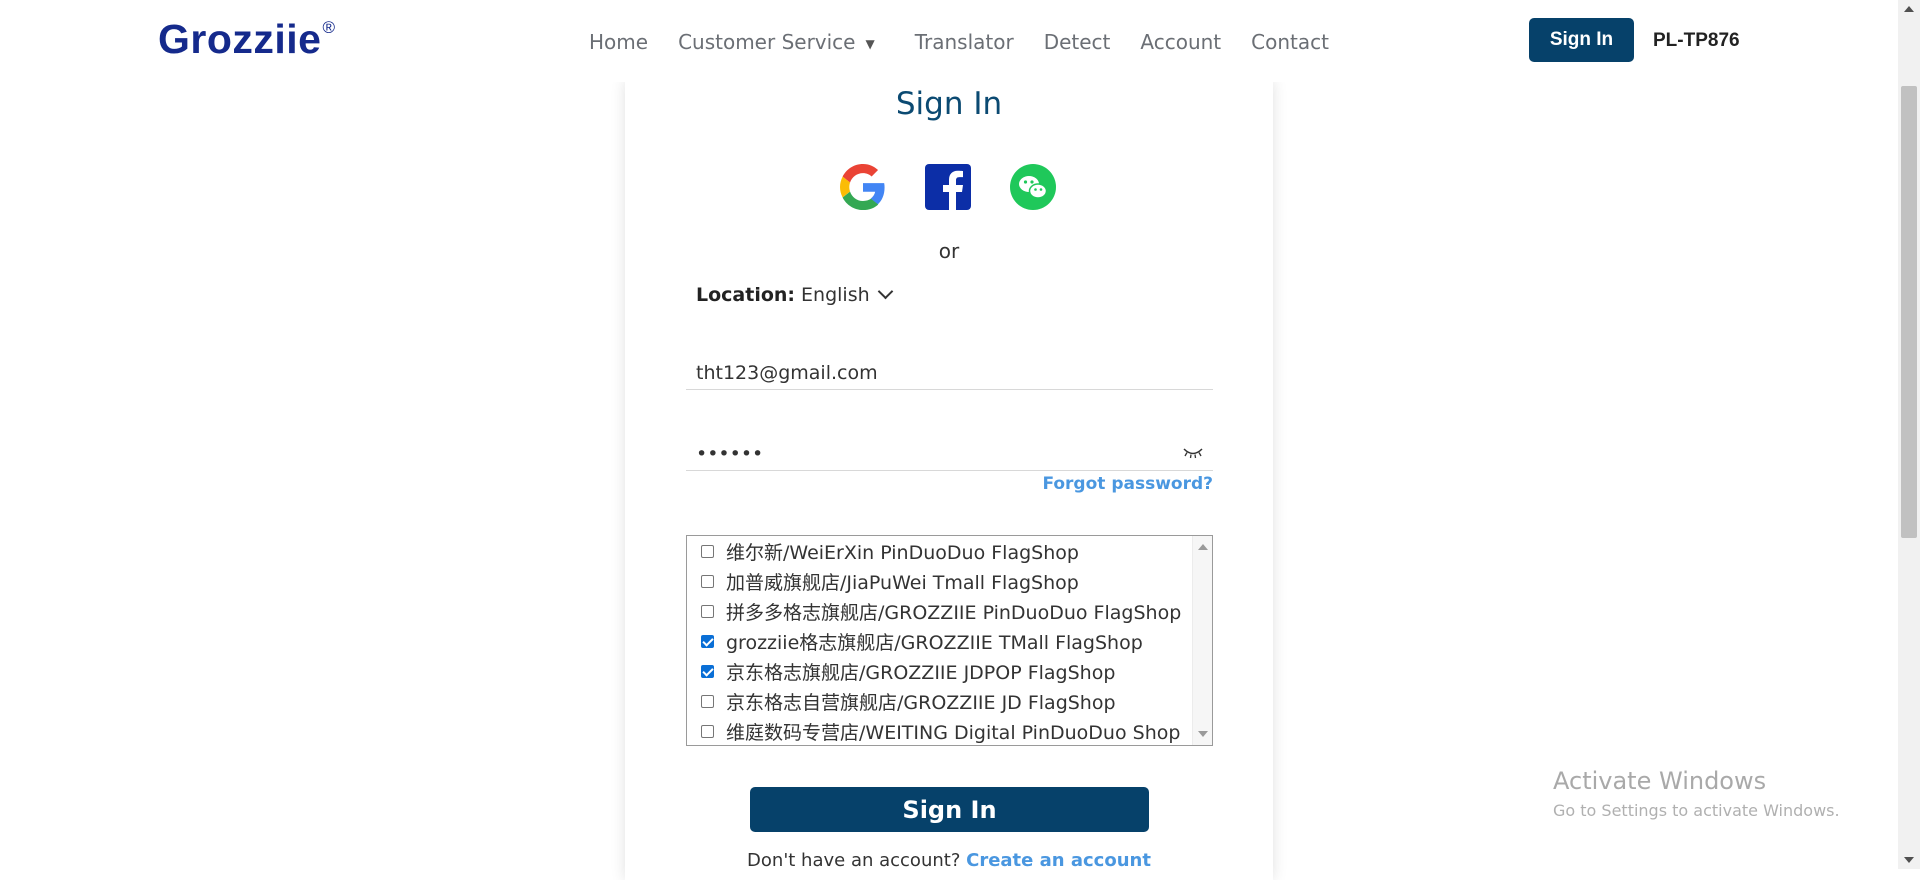 The height and width of the screenshot is (880, 1920). Describe the element at coordinates (1696, 810) in the screenshot. I see `activate-windows-subtitle: Go to Settings to activate Windows.` at that location.